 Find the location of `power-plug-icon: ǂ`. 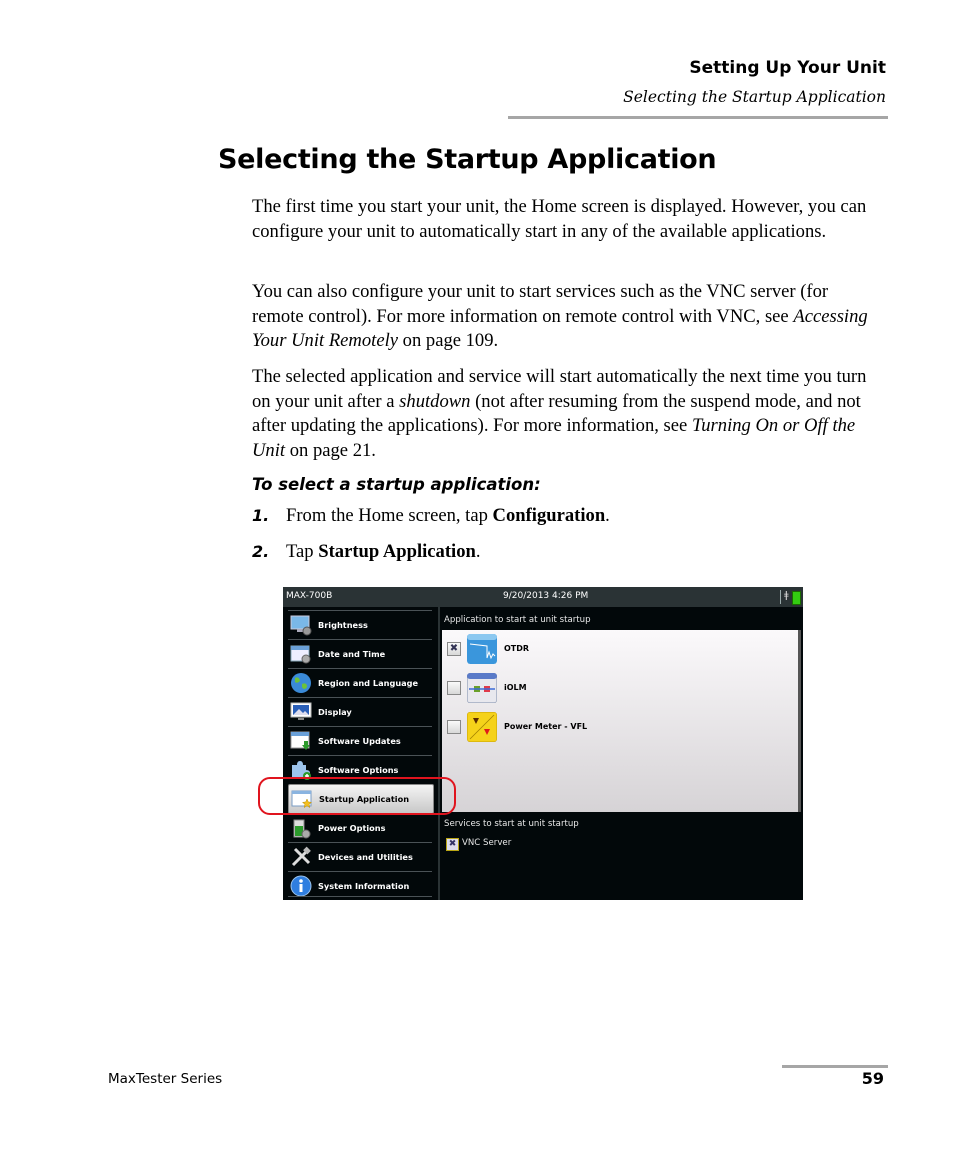

power-plug-icon: ǂ is located at coordinates (786, 595).